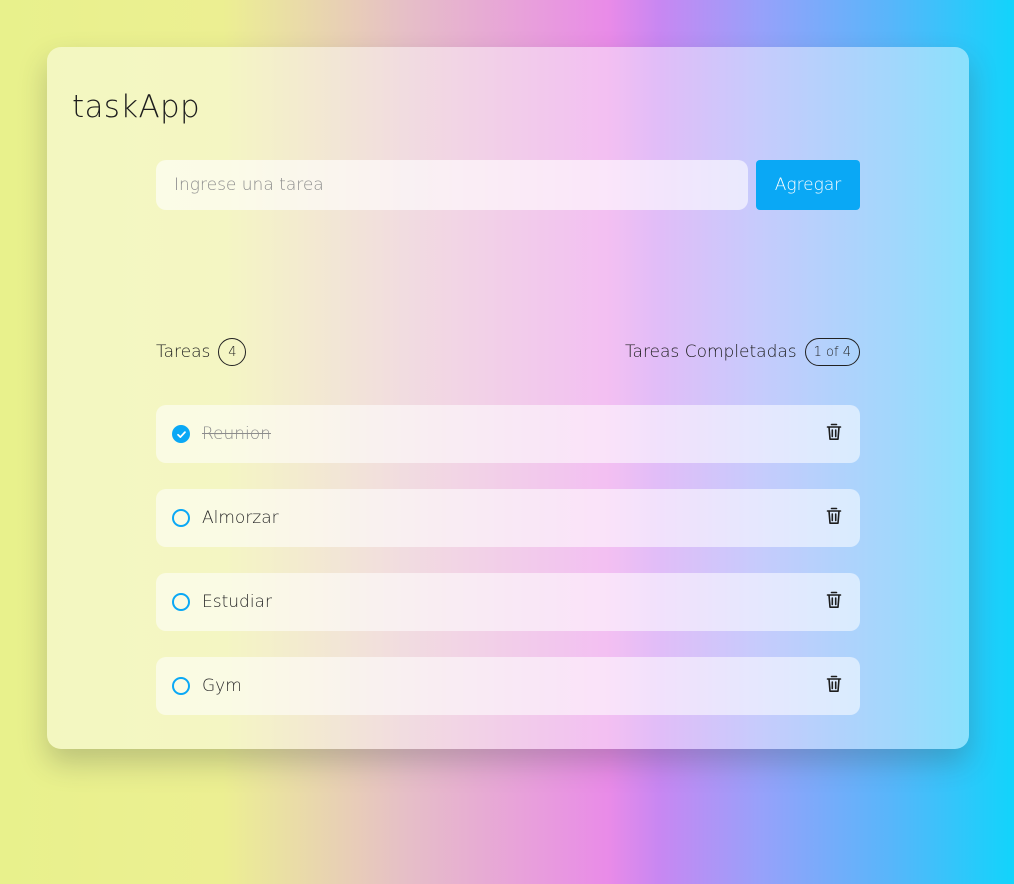 The height and width of the screenshot is (884, 1014). Describe the element at coordinates (232, 352) in the screenshot. I see `tasks-count-badge: 4` at that location.